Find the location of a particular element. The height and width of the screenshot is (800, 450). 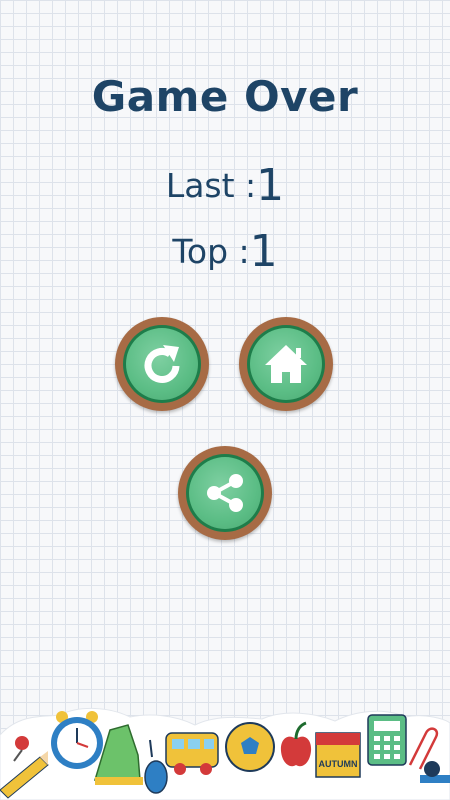

soccer-ball-icon is located at coordinates (250, 747).